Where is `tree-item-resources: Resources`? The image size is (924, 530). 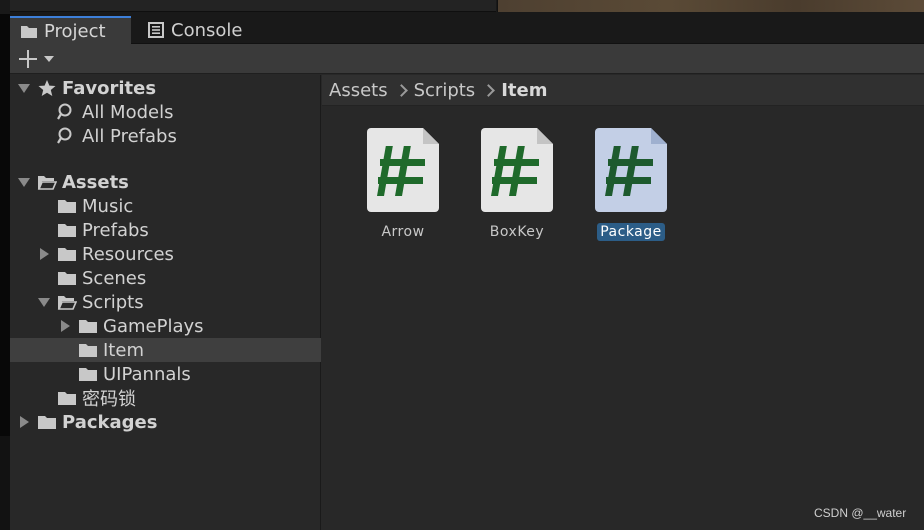 tree-item-resources: Resources is located at coordinates (165, 254).